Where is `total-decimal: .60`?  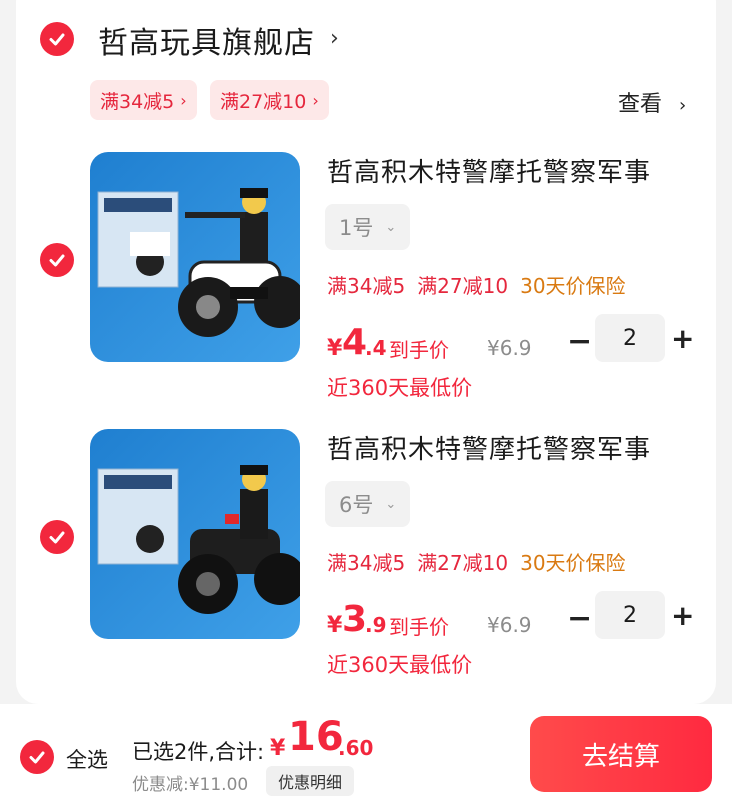 total-decimal: .60 is located at coordinates (356, 748).